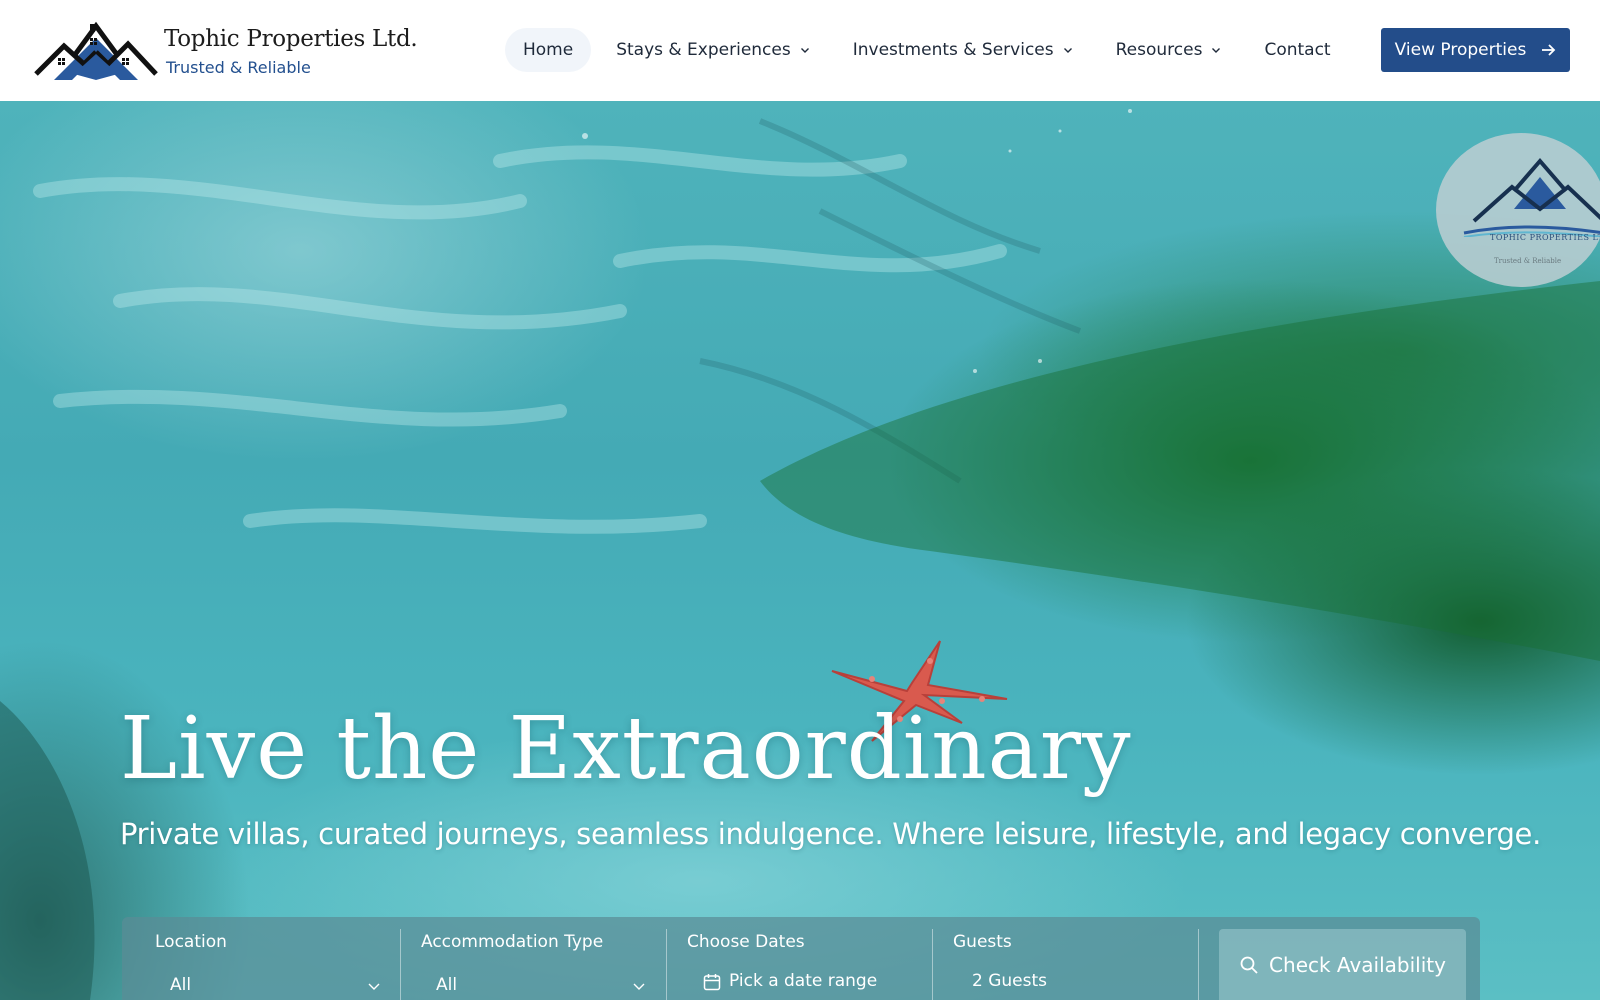 Image resolution: width=1600 pixels, height=1000 pixels. I want to click on nav-item-home: Home, so click(548, 50).